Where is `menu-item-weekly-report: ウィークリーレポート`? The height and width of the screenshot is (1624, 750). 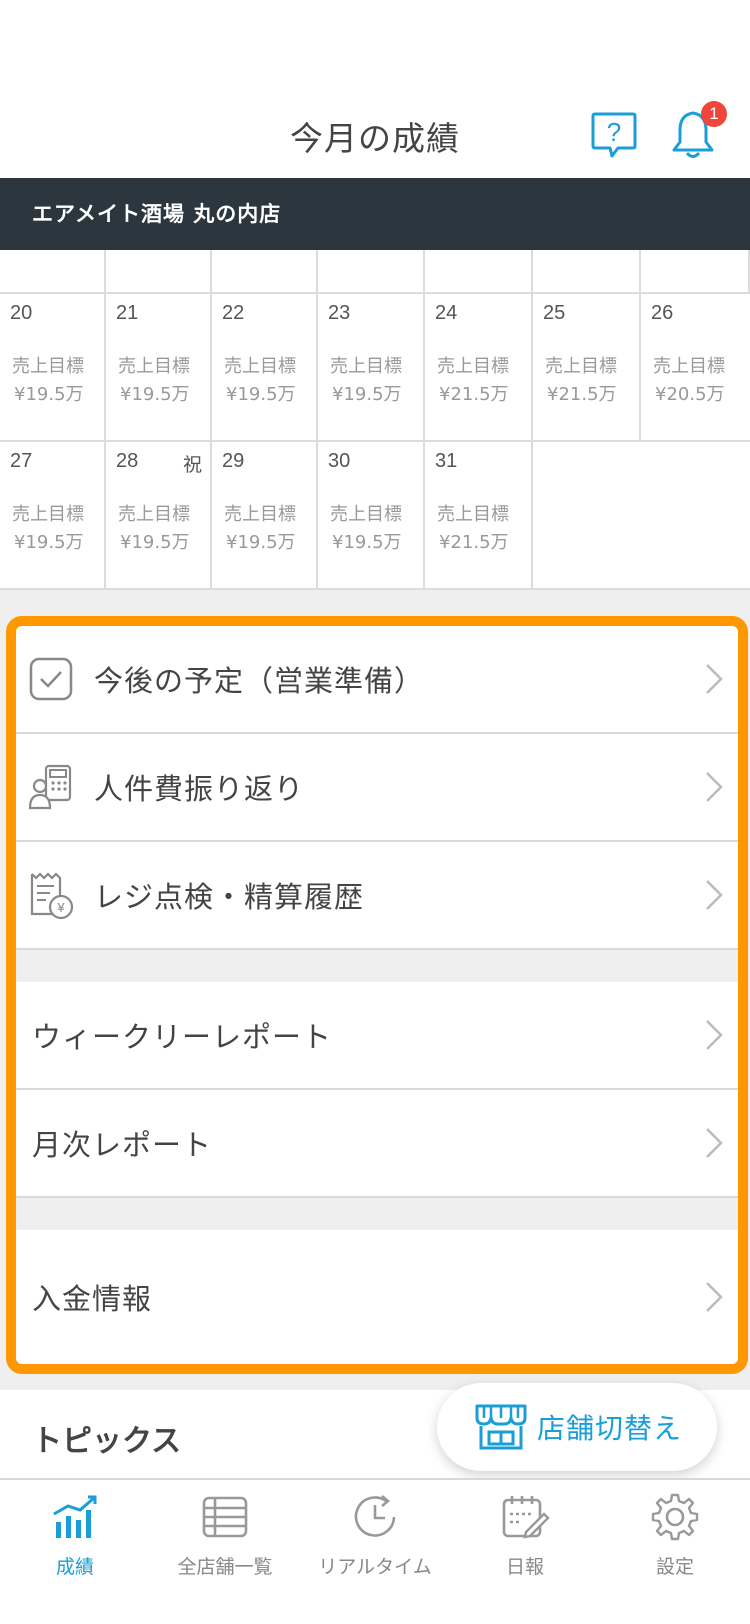
menu-item-weekly-report: ウィークリーレポート is located at coordinates (377, 1036).